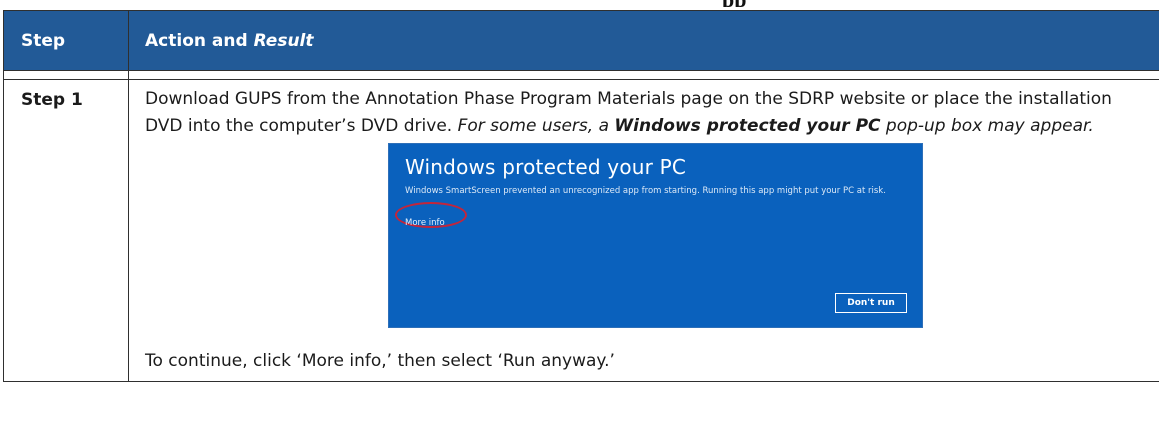 The width and height of the screenshot is (1159, 432). What do you see at coordinates (871, 303) in the screenshot?
I see `dont-run-button: Don't run` at bounding box center [871, 303].